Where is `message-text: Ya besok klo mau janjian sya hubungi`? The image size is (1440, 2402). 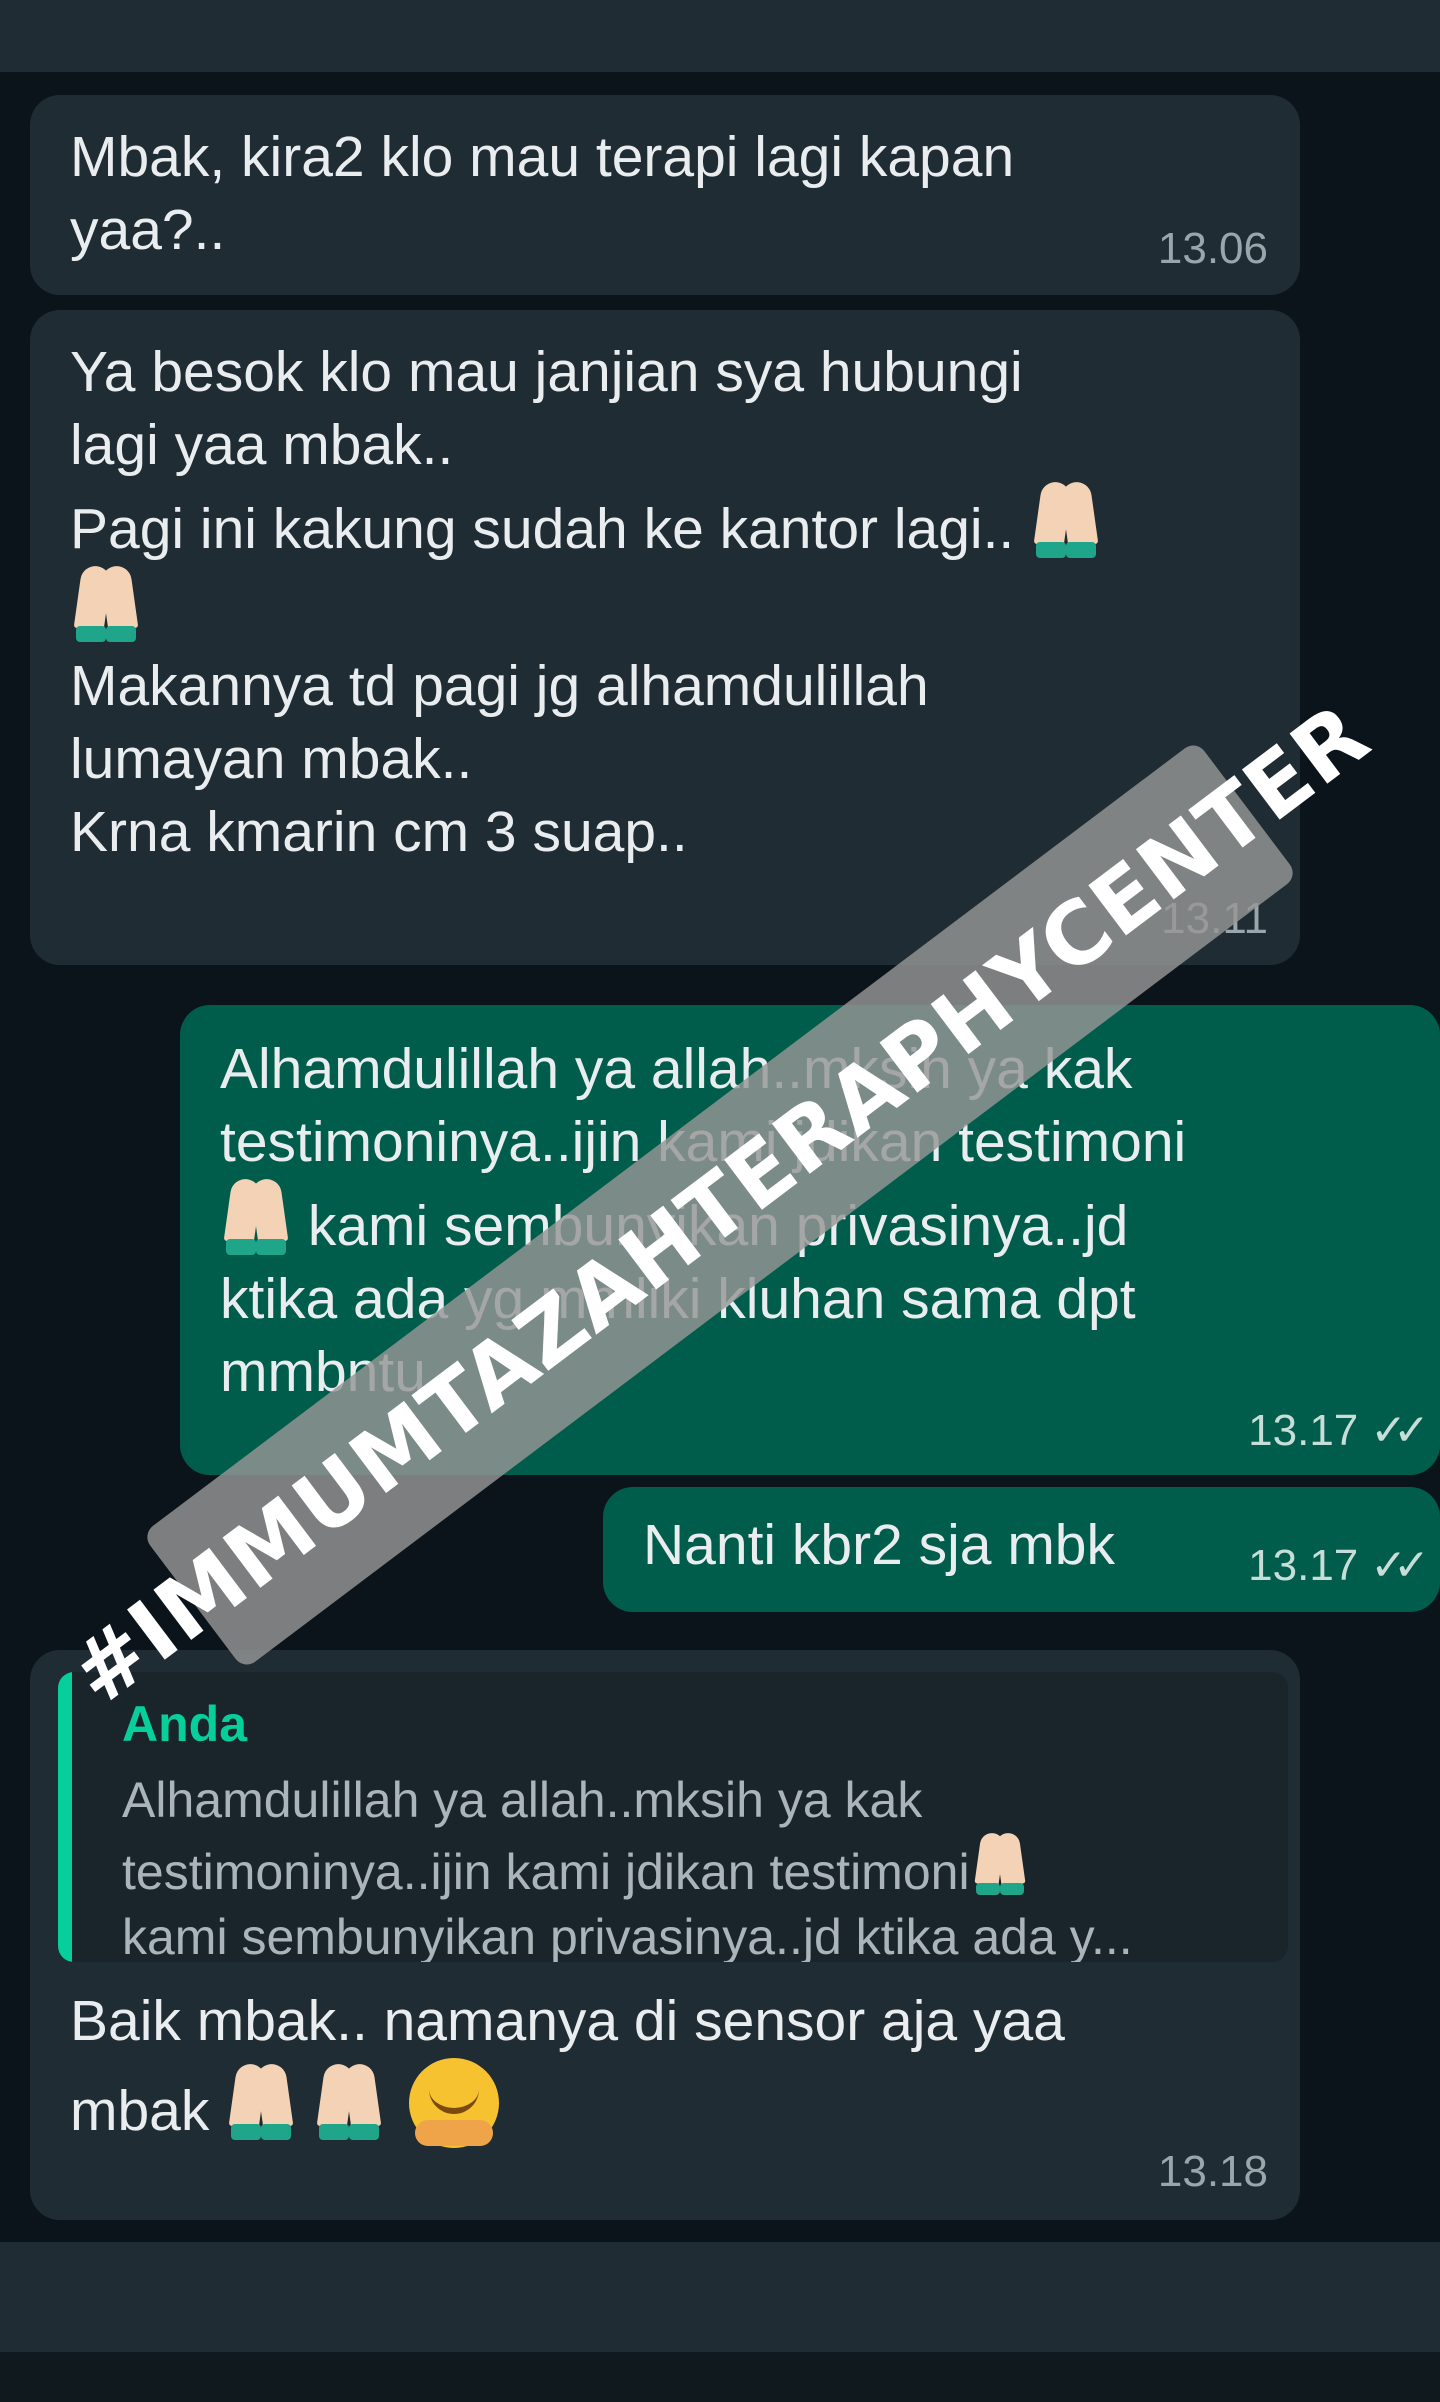 message-text: Ya besok klo mau janjian sya hubungi is located at coordinates (546, 372).